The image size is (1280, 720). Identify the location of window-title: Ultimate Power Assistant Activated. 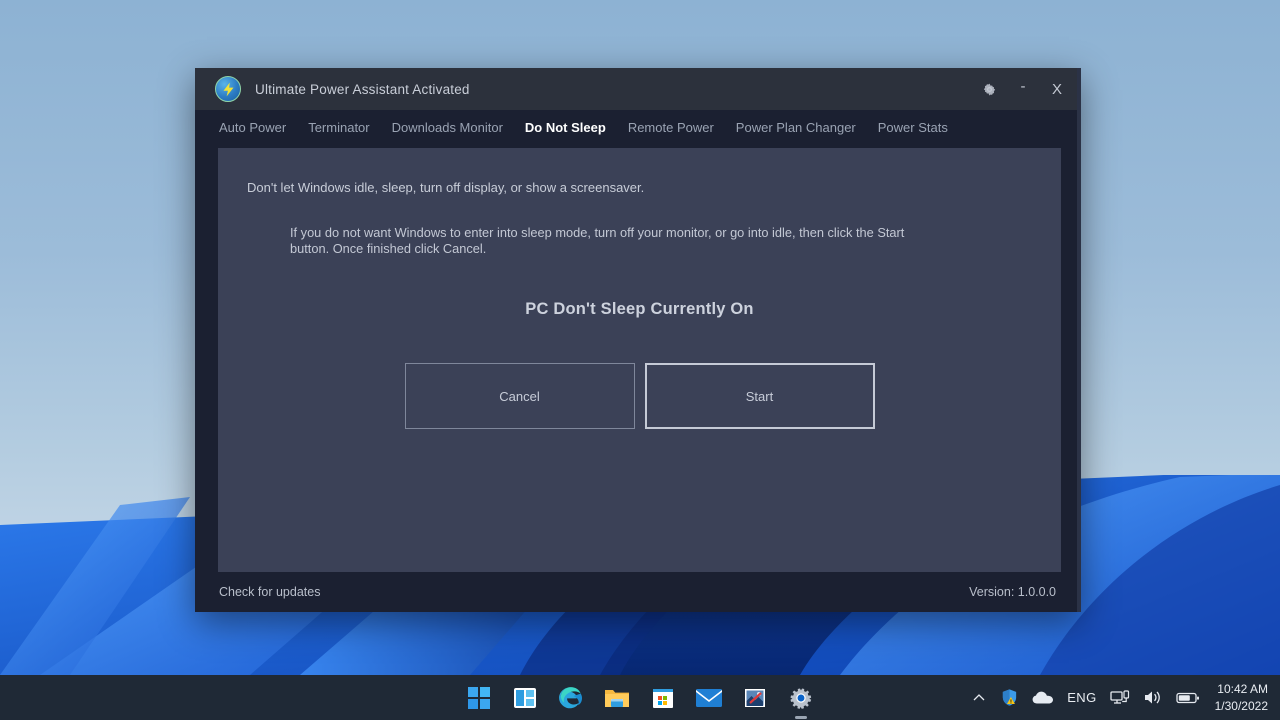
(362, 89).